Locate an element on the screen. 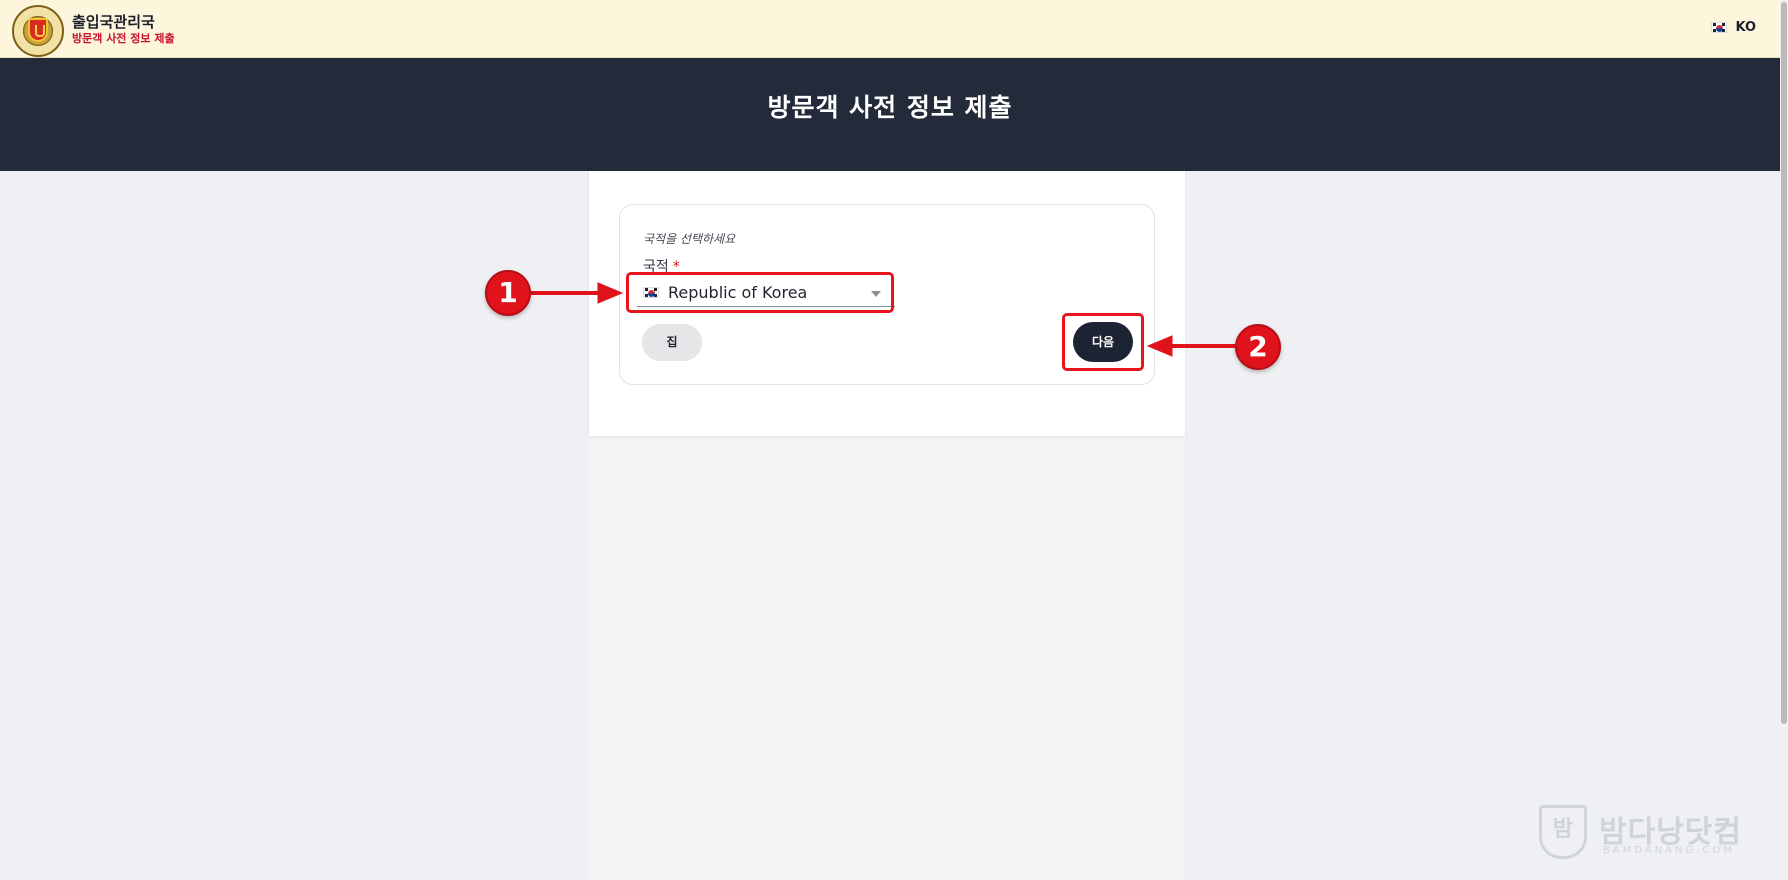 This screenshot has width=1788, height=880. annotation-arrows is located at coordinates (883, 319).